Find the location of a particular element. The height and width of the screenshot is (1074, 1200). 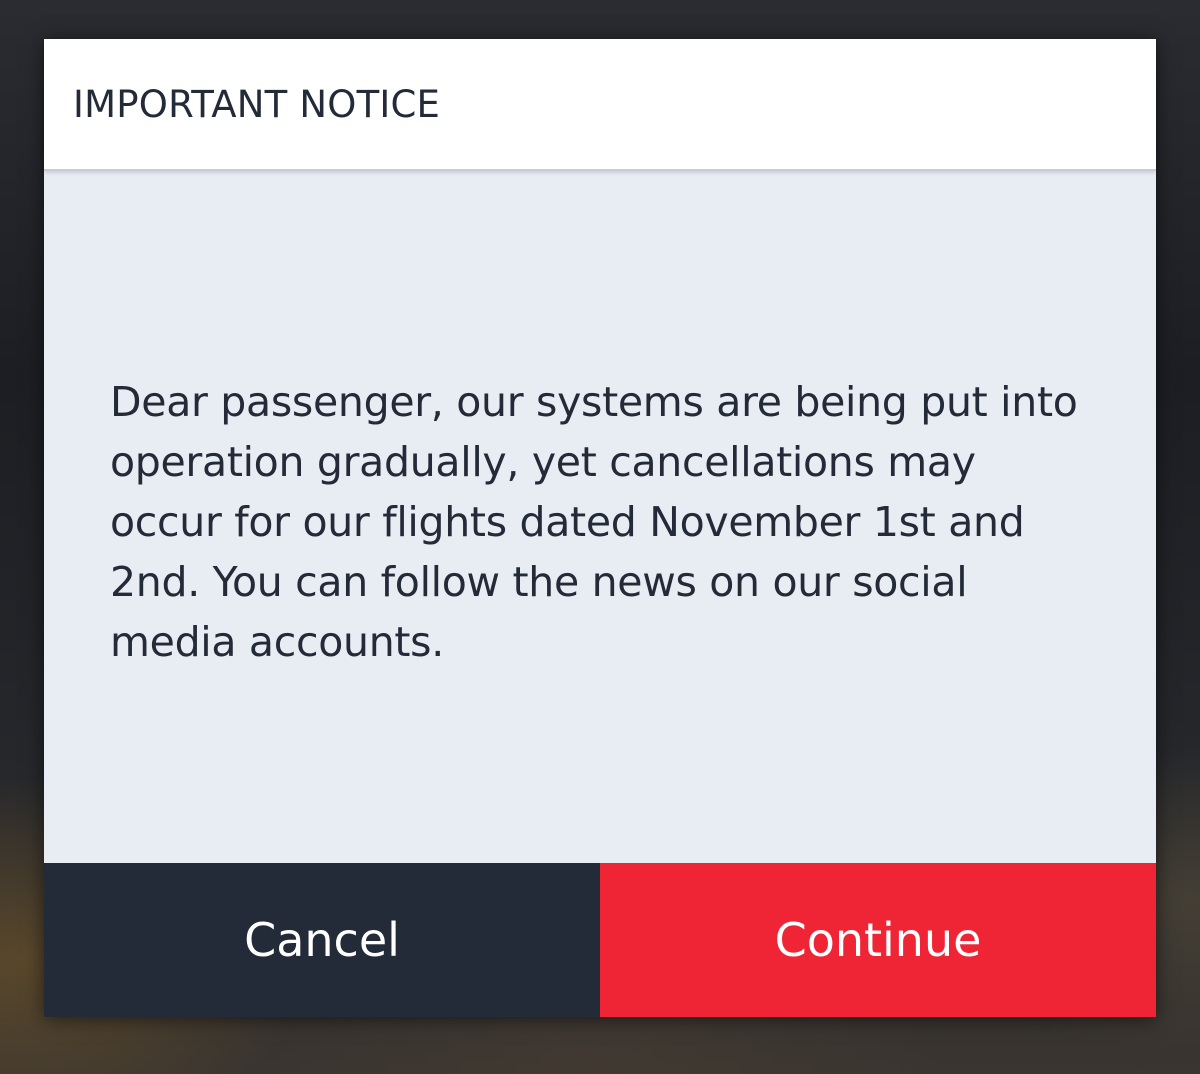

continue-button: Continue is located at coordinates (878, 940).